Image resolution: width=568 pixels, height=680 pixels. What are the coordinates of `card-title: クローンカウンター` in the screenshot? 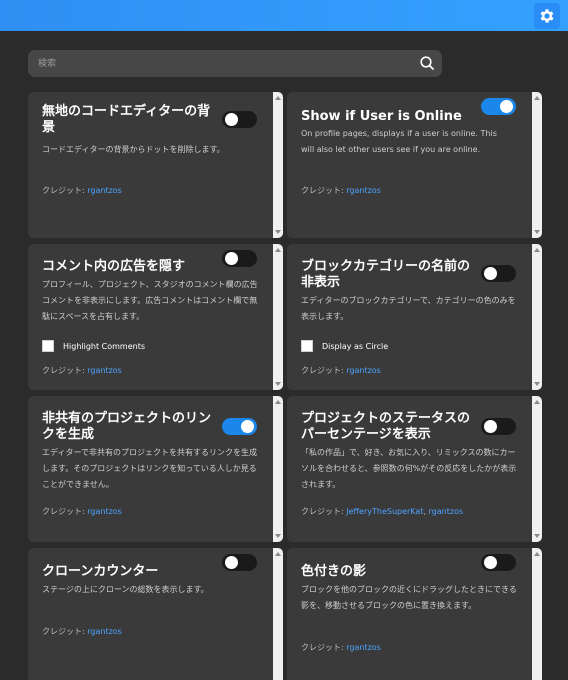 It's located at (100, 571).